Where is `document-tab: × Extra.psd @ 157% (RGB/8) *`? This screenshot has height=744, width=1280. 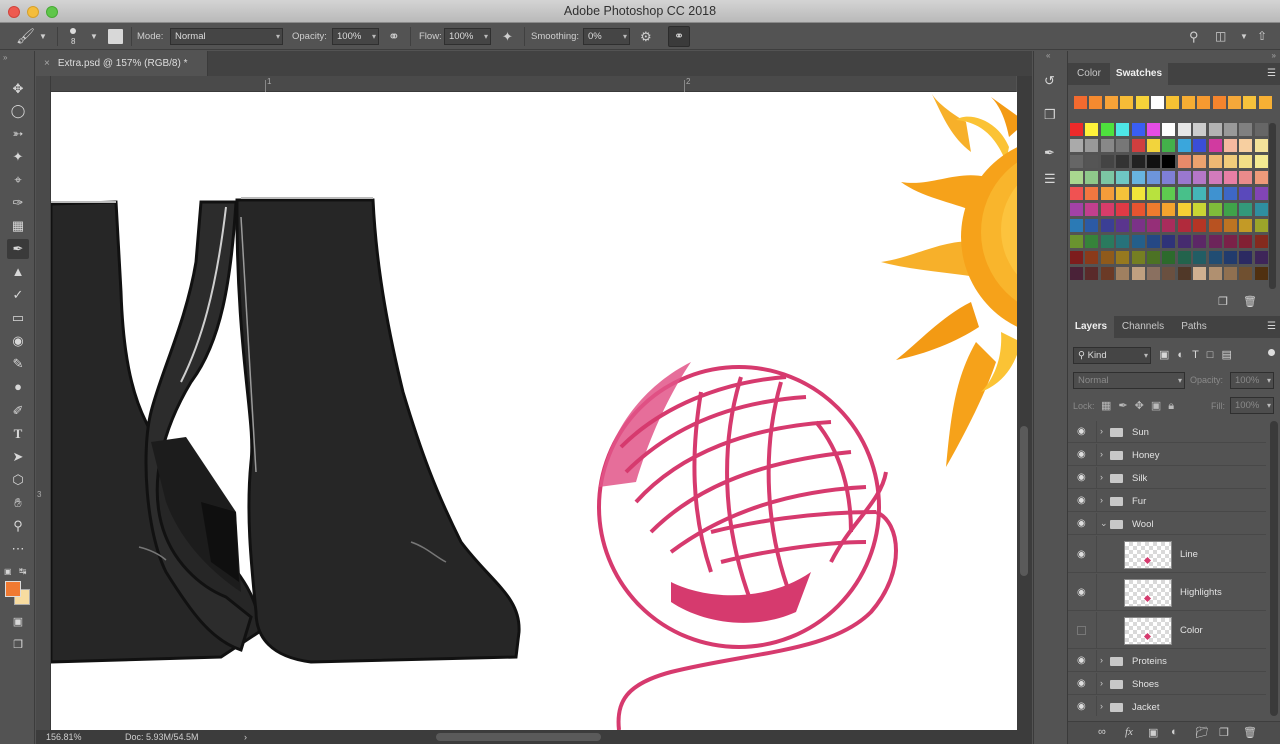
document-tab: × Extra.psd @ 157% (RGB/8) * is located at coordinates (122, 63).